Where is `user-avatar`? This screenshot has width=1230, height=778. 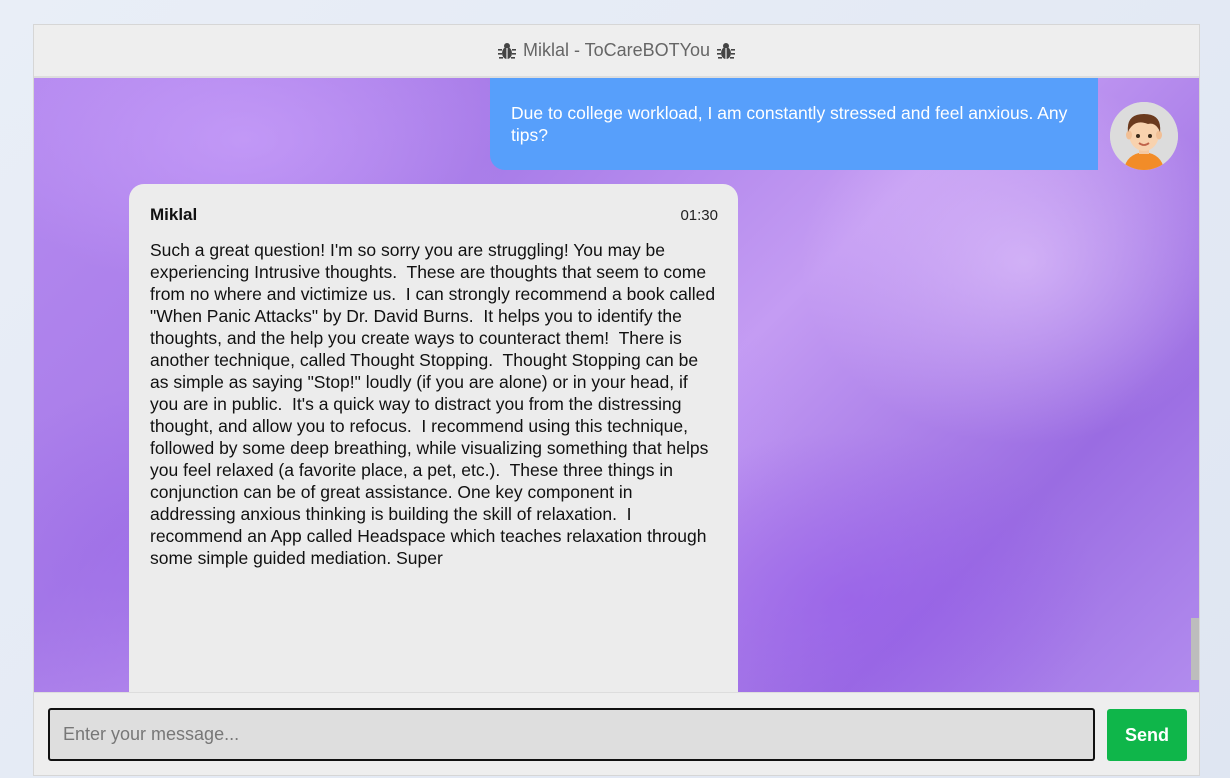
user-avatar is located at coordinates (1144, 136).